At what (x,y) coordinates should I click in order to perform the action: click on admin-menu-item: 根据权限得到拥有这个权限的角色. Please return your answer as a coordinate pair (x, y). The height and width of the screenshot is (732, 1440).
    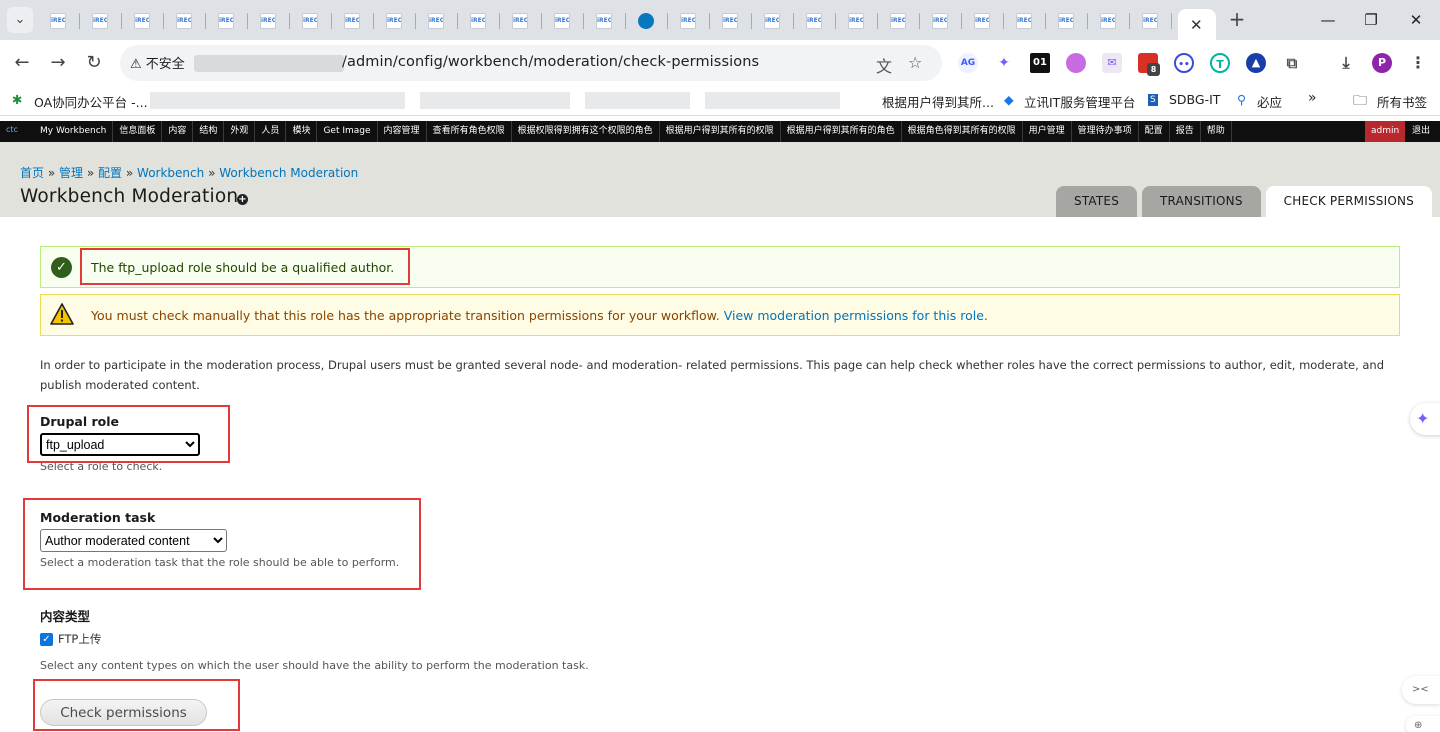
    Looking at the image, I should click on (586, 131).